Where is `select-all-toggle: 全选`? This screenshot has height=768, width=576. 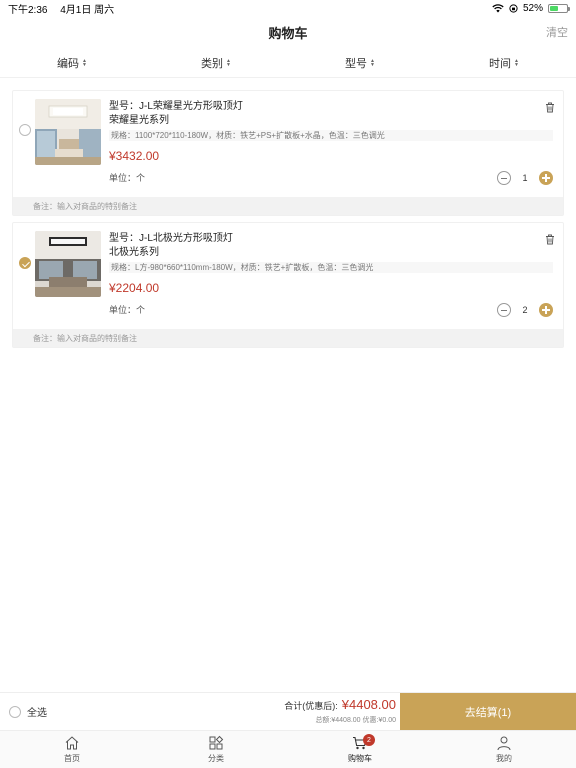
select-all-toggle: 全选 is located at coordinates (23, 711).